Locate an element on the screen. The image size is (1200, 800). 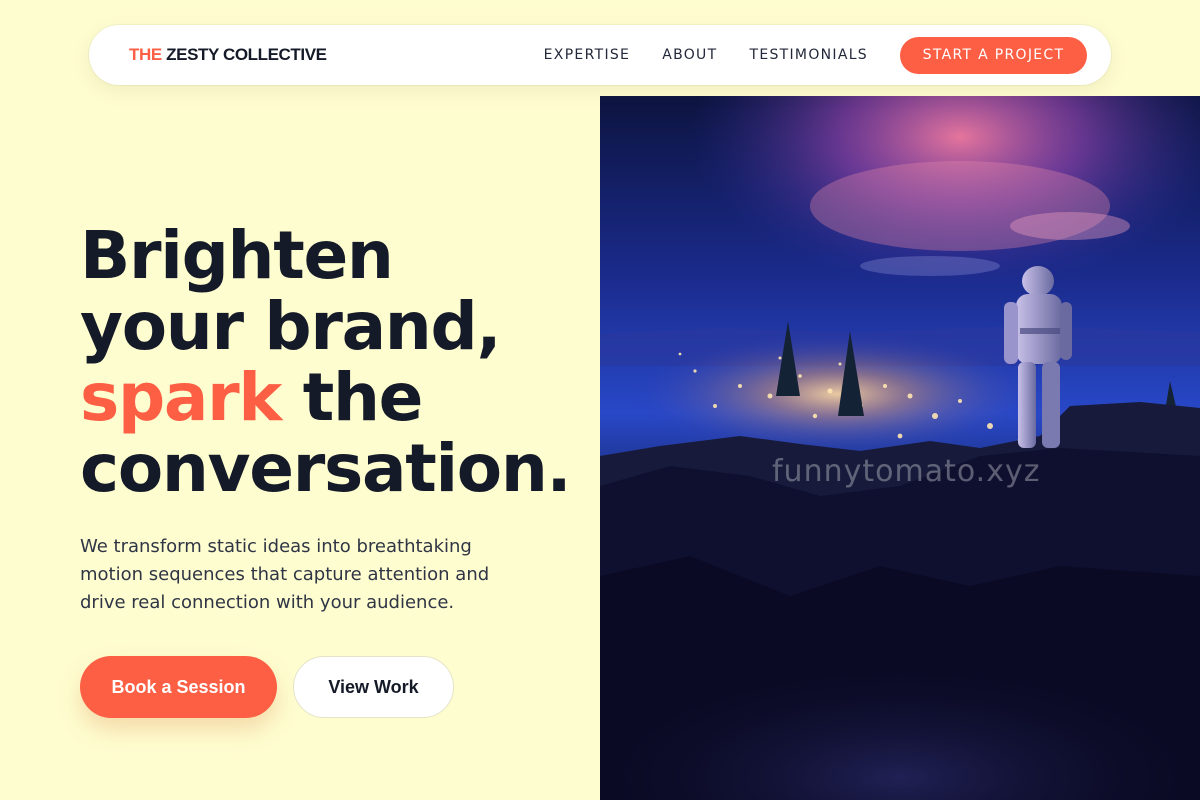
view-work-button: View Work is located at coordinates (373, 687).